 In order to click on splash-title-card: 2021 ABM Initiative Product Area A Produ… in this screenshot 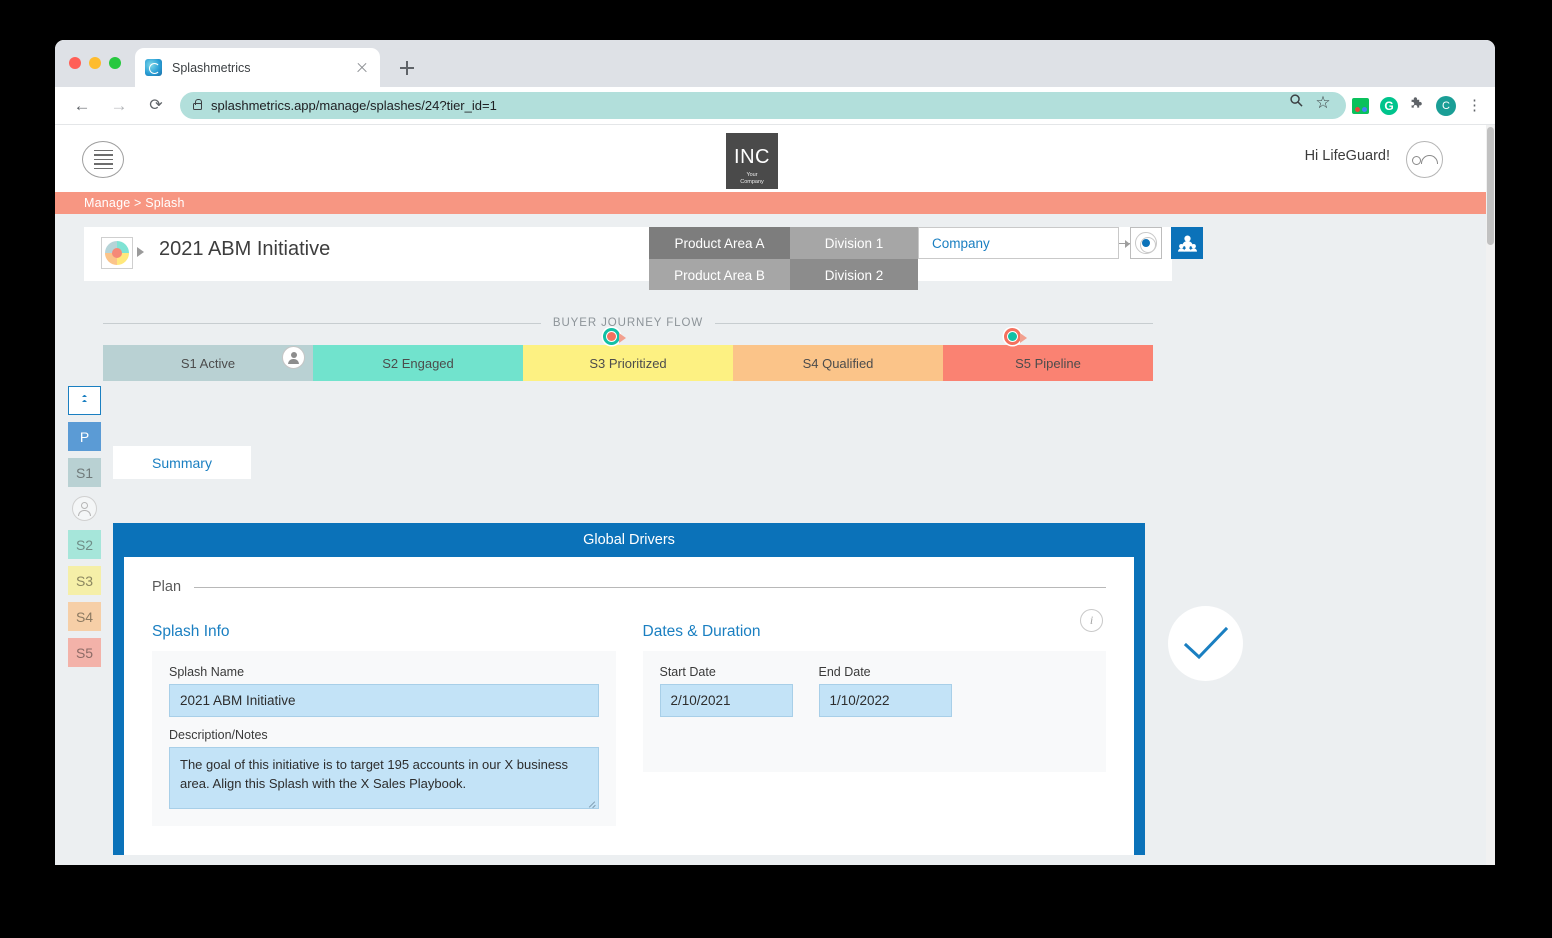, I will do `click(643, 259)`.